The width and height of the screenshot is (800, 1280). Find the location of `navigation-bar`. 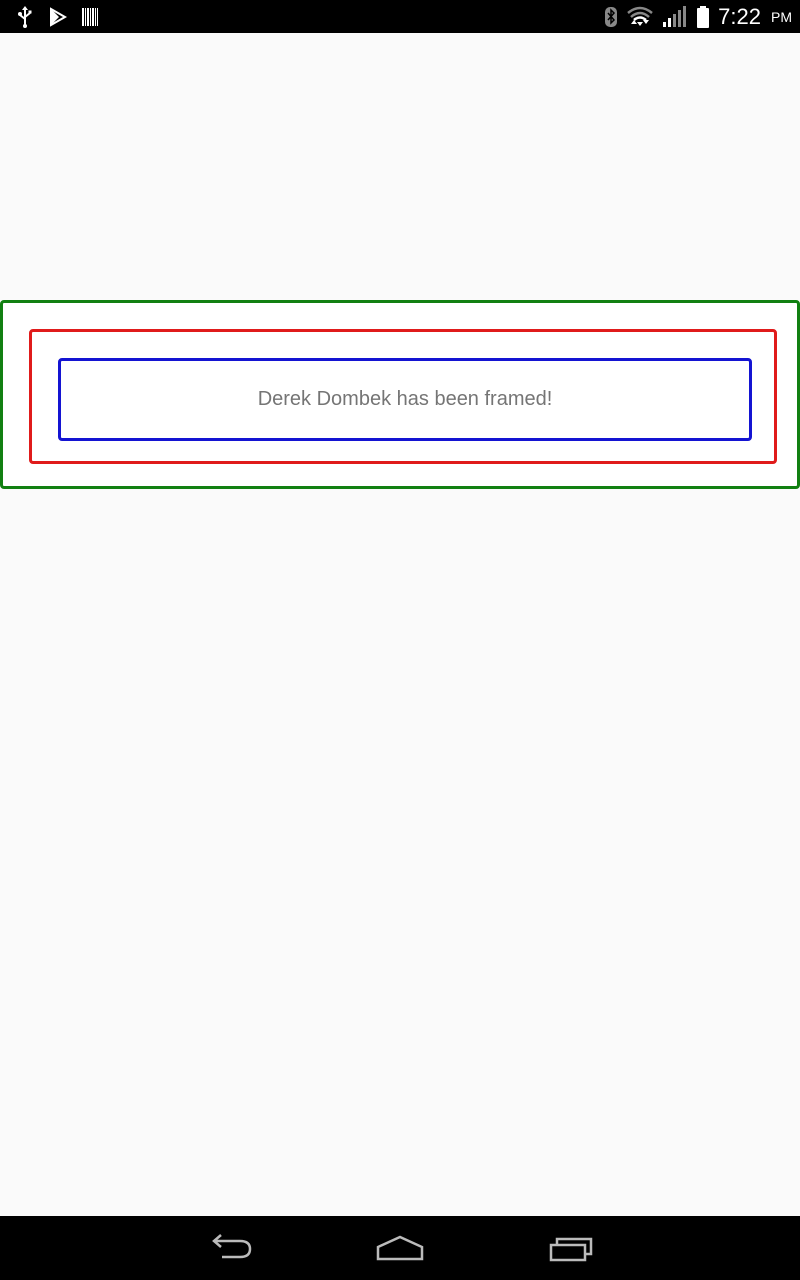

navigation-bar is located at coordinates (400, 1248).